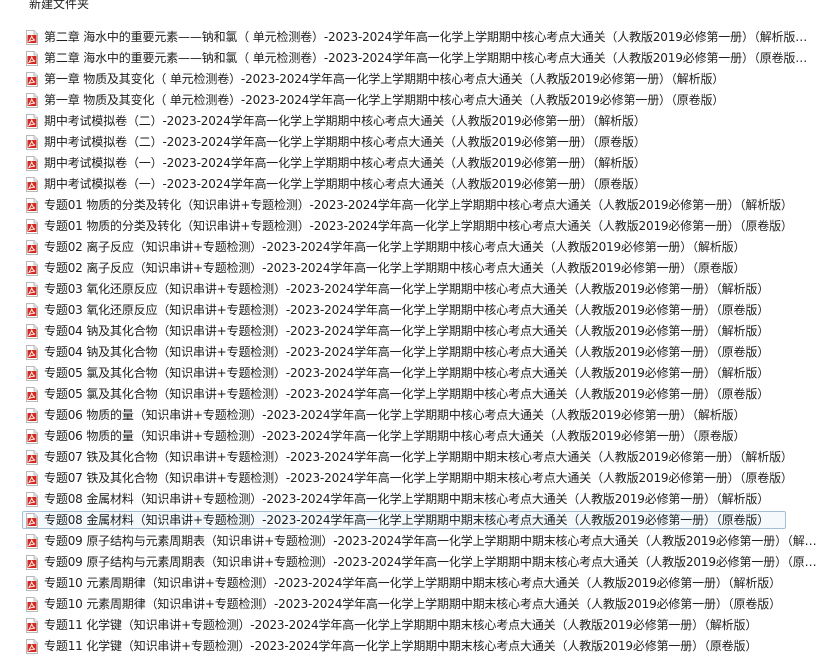 The width and height of the screenshot is (830, 662). I want to click on folder-label: 新建文件夹, so click(59, 5).